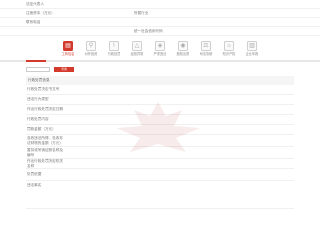 The height and width of the screenshot is (240, 320). Describe the element at coordinates (160, 90) in the screenshot. I see `detail-row: 行政处罚决定书文号` at that location.